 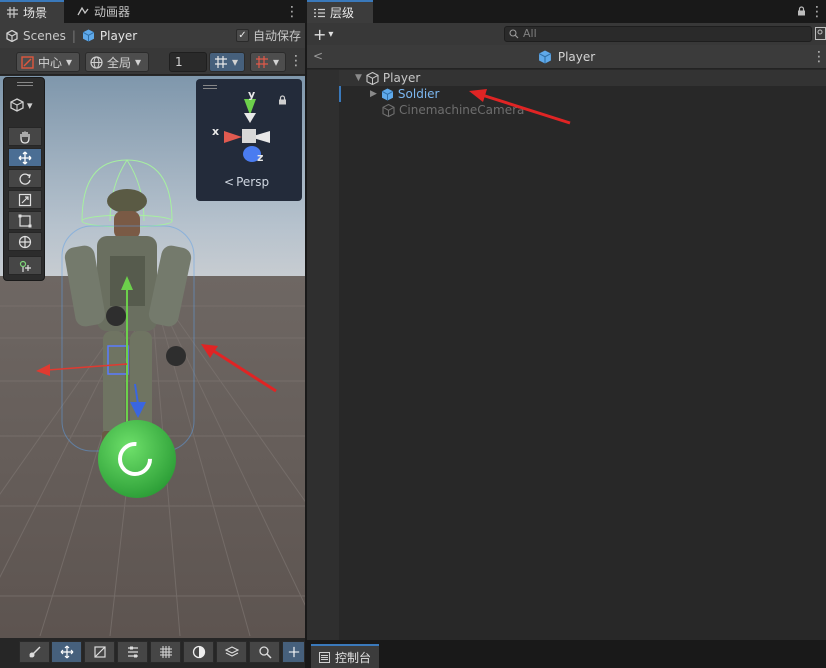 What do you see at coordinates (17, 105) in the screenshot?
I see `cube-icon` at bounding box center [17, 105].